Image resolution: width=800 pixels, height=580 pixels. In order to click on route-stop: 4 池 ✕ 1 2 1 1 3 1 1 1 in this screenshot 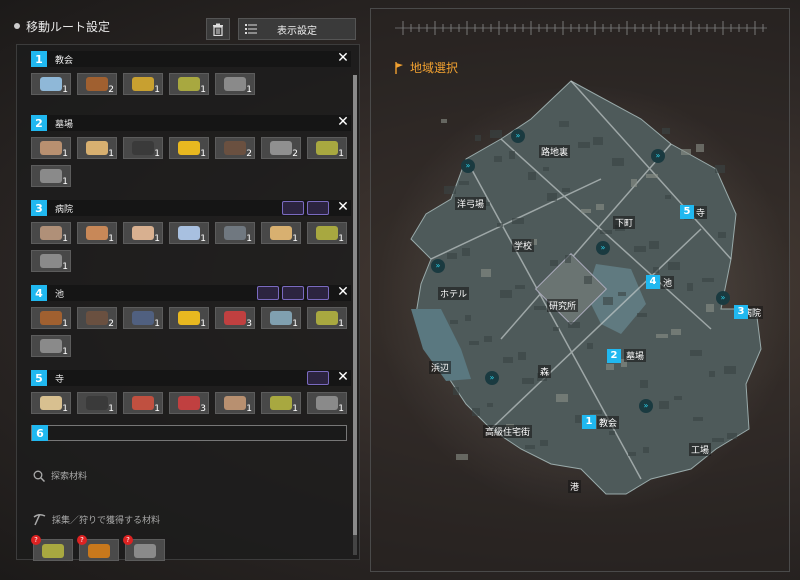, I will do `click(191, 321)`.